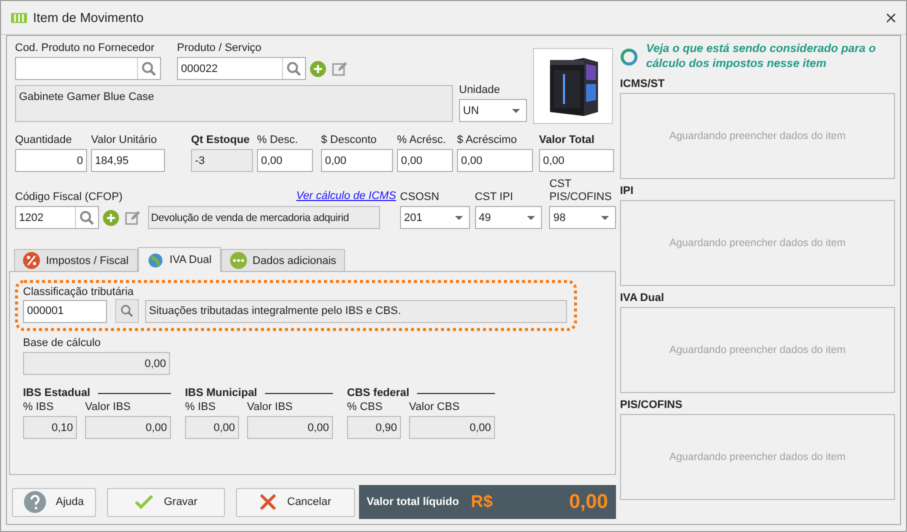 The height and width of the screenshot is (532, 907). I want to click on dialog-button: Ajuda, so click(54, 502).